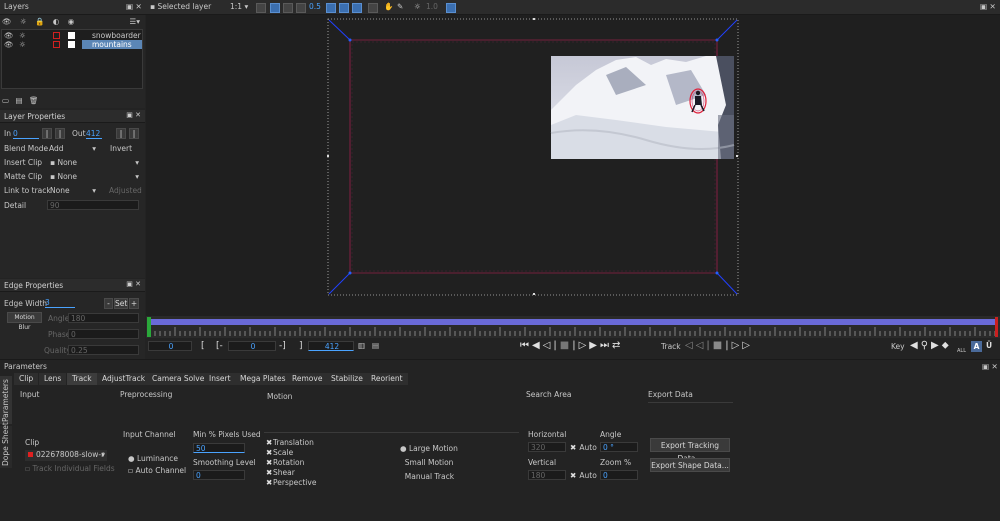 The height and width of the screenshot is (521, 1000). I want to click on edge-width-minus: -, so click(108, 303).